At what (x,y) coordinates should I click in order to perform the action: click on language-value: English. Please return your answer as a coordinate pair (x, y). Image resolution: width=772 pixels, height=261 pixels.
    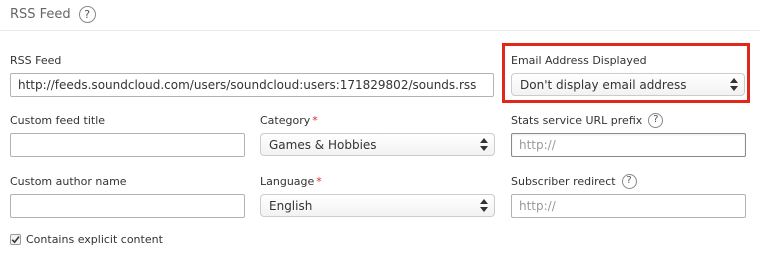
    Looking at the image, I should click on (291, 205).